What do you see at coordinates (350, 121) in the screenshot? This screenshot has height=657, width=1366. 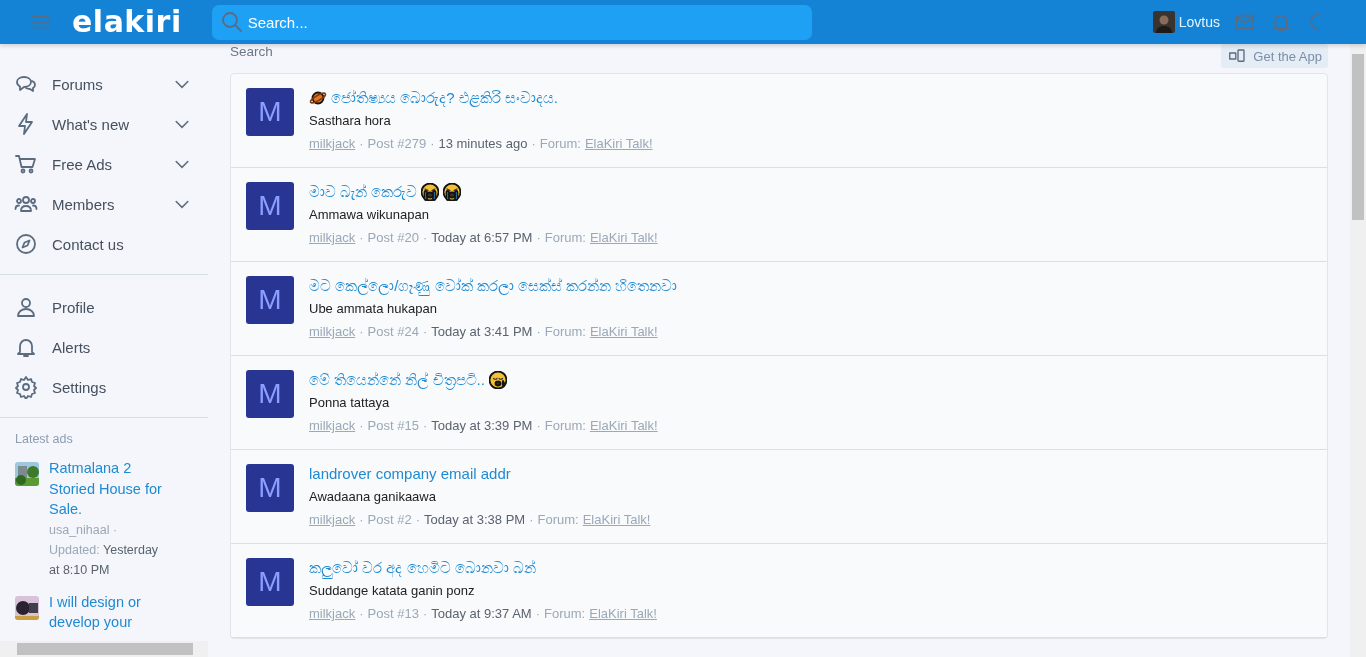 I see `post-snippet: Sasthara hora` at bounding box center [350, 121].